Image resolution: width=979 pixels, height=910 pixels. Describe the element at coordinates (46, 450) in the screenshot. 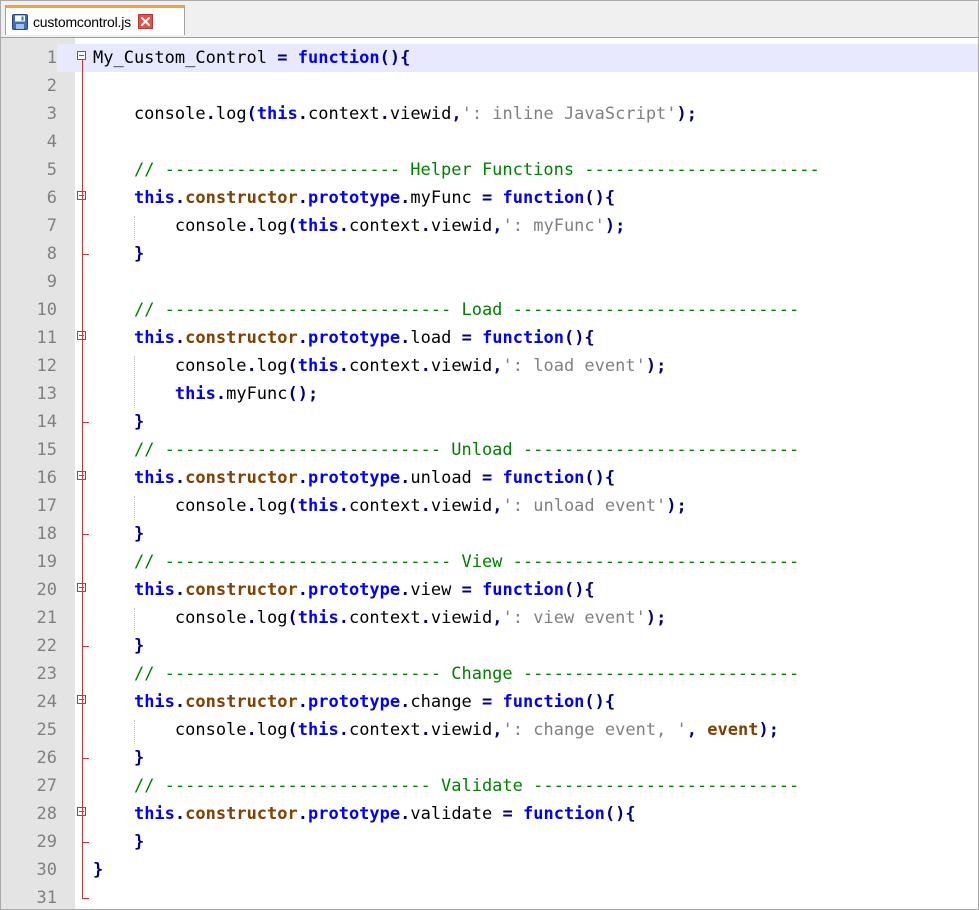

I see `line-number: 15` at that location.